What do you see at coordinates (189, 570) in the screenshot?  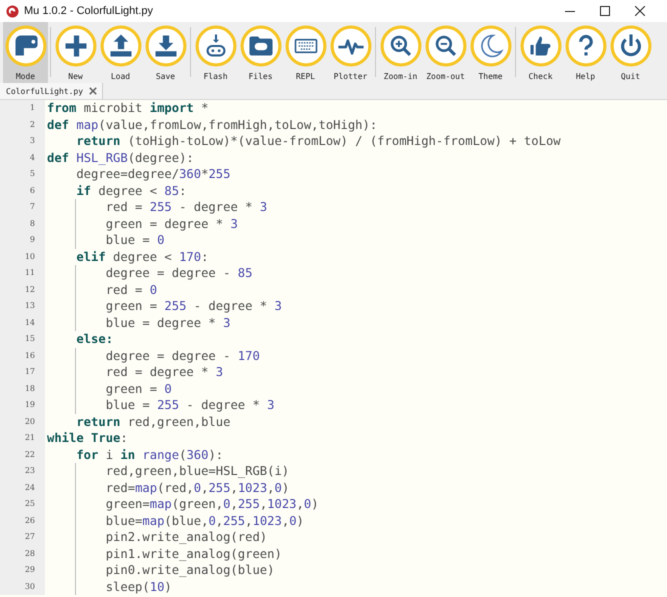 I see `code-line: pin0.write_analog(blue)` at bounding box center [189, 570].